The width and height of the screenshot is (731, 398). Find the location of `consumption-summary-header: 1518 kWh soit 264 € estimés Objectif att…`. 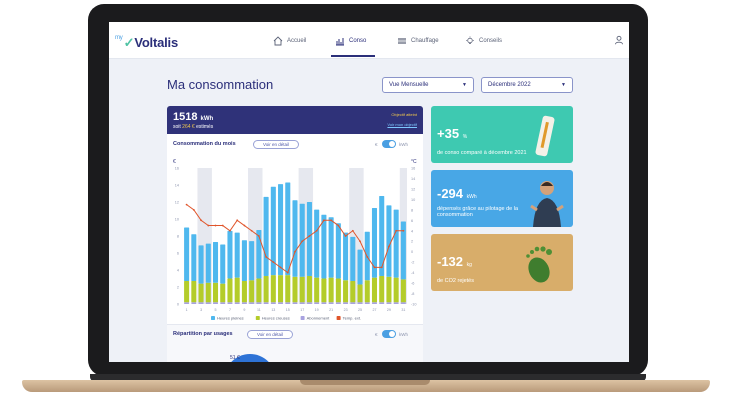

consumption-summary-header: 1518 kWh soit 264 € estimés Objectif att… is located at coordinates (295, 120).